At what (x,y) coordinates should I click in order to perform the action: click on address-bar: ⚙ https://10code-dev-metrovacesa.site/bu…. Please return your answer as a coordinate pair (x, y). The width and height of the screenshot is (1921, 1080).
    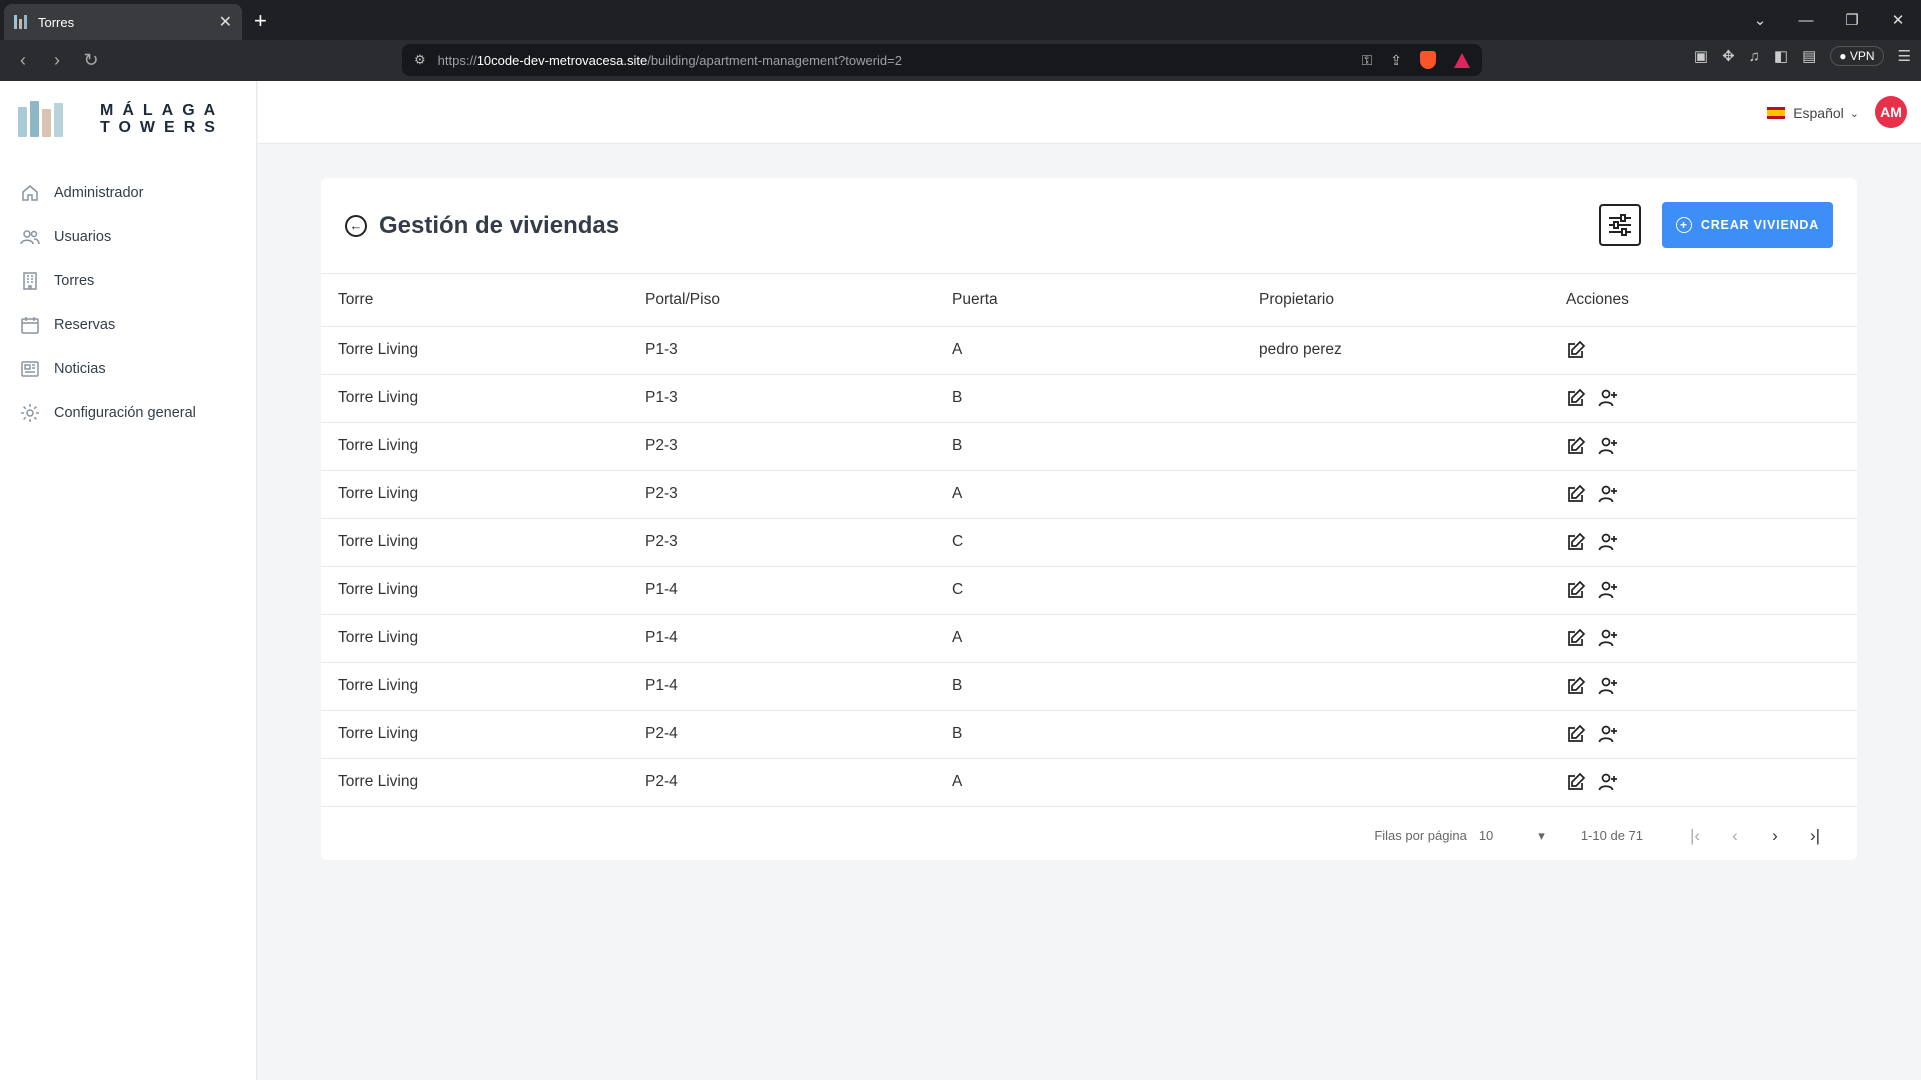
    Looking at the image, I should click on (942, 60).